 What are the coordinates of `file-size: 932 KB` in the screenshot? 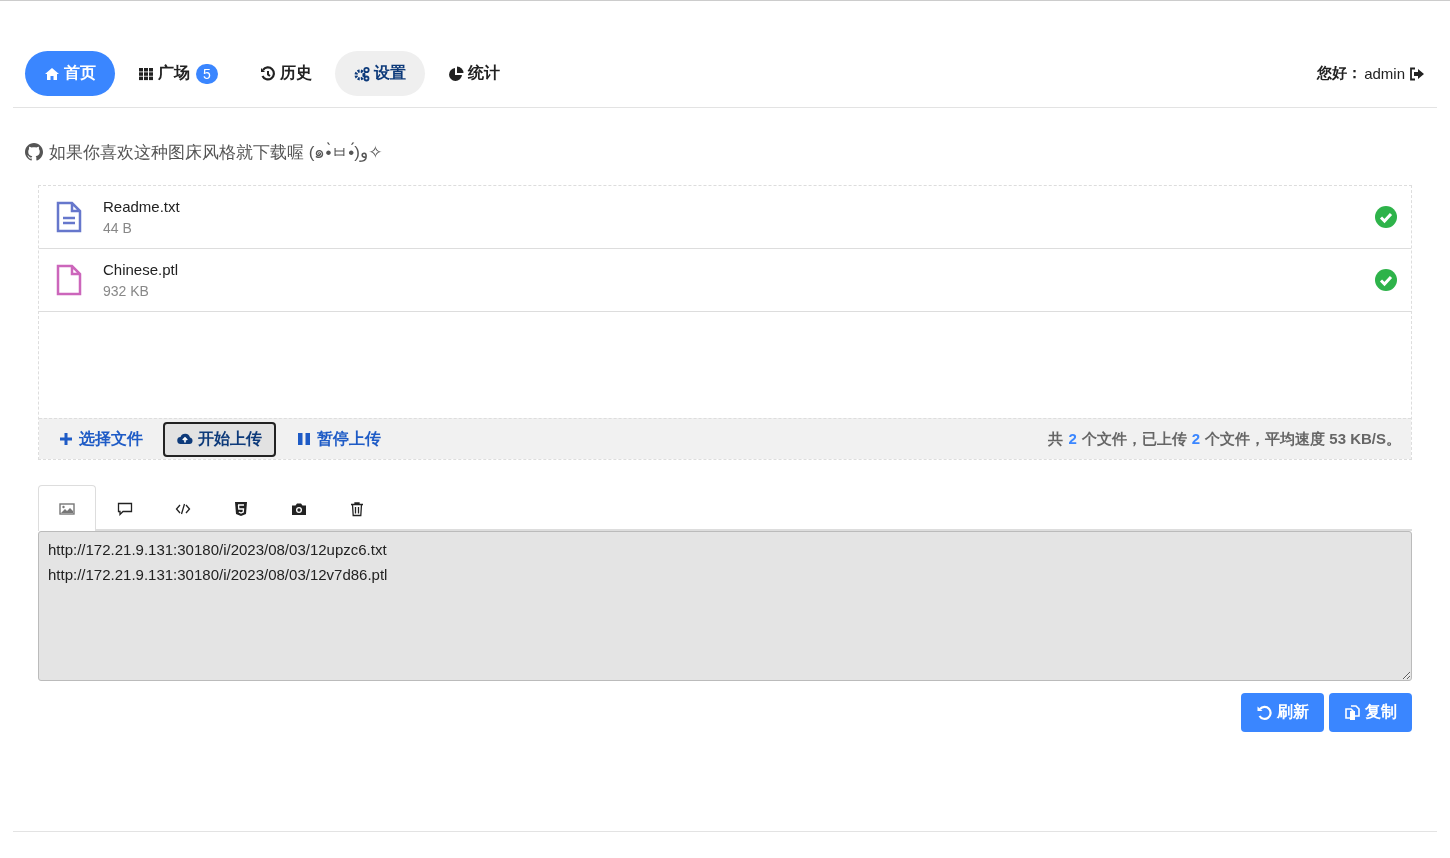 It's located at (126, 291).